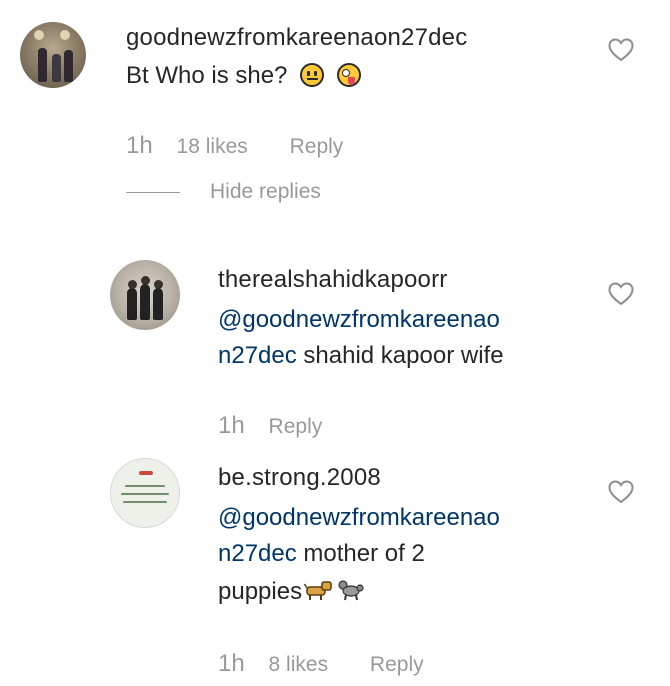 This screenshot has height=686, width=670. What do you see at coordinates (299, 478) in the screenshot?
I see `reply-username: be.strong.2008` at bounding box center [299, 478].